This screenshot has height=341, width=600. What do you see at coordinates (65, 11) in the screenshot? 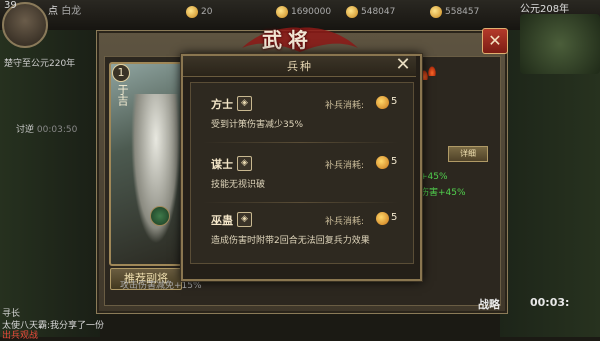
I see `player-name: 点 白龙` at bounding box center [65, 11].